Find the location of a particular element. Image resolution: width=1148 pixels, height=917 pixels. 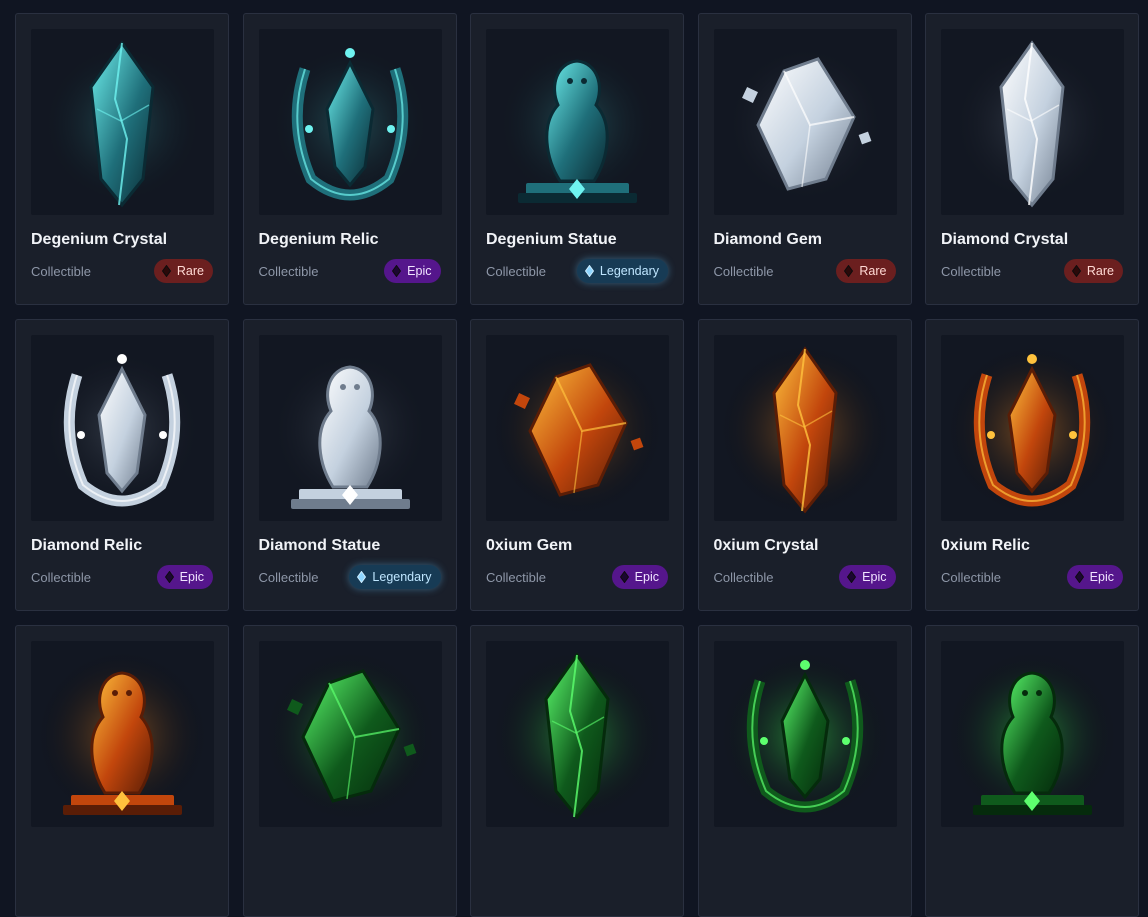

binary-statue-art is located at coordinates (1032, 736).